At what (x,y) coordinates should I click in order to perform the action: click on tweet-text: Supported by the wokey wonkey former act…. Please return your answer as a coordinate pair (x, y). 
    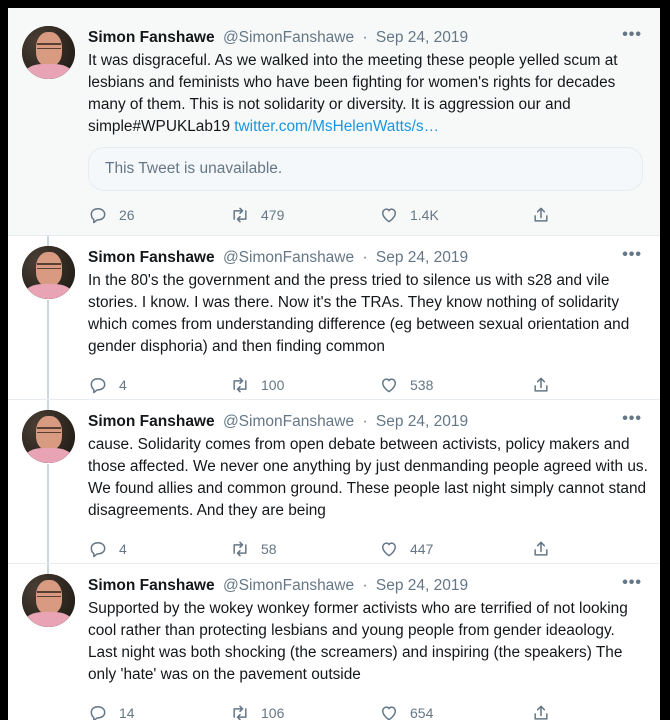
    Looking at the image, I should click on (358, 641).